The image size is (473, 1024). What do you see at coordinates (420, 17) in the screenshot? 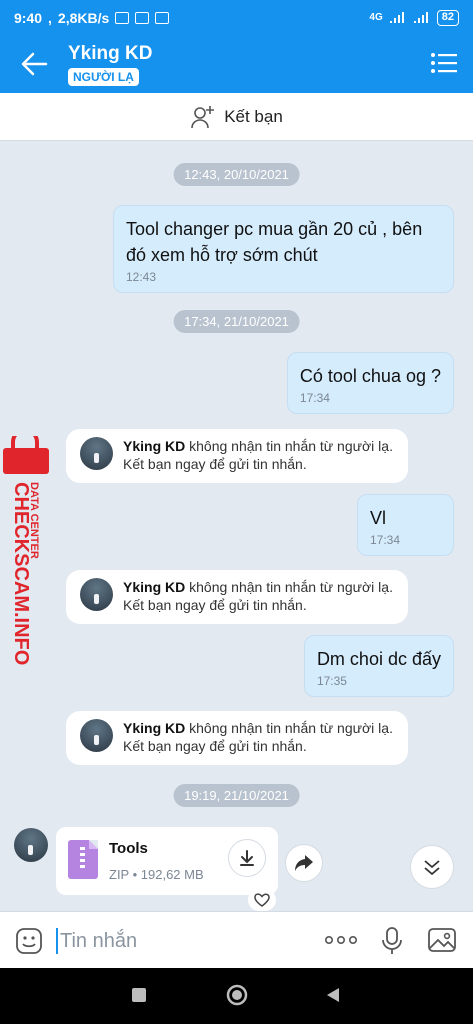
I see `signal-2-icon` at bounding box center [420, 17].